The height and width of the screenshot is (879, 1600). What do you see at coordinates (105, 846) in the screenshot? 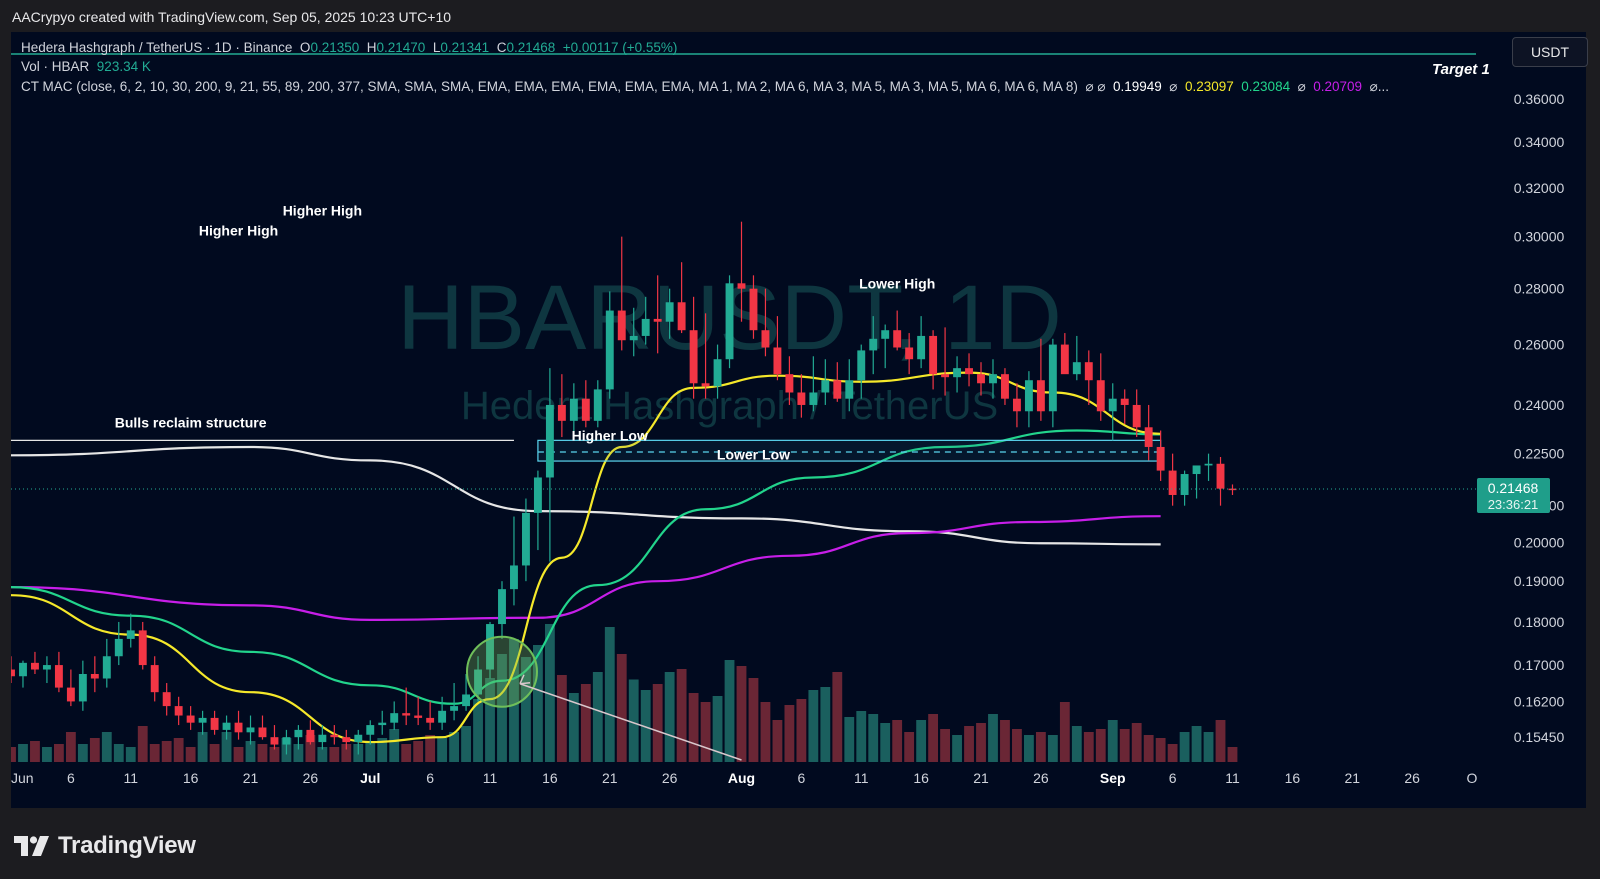
I see `tradingview-logo: TradingView` at bounding box center [105, 846].